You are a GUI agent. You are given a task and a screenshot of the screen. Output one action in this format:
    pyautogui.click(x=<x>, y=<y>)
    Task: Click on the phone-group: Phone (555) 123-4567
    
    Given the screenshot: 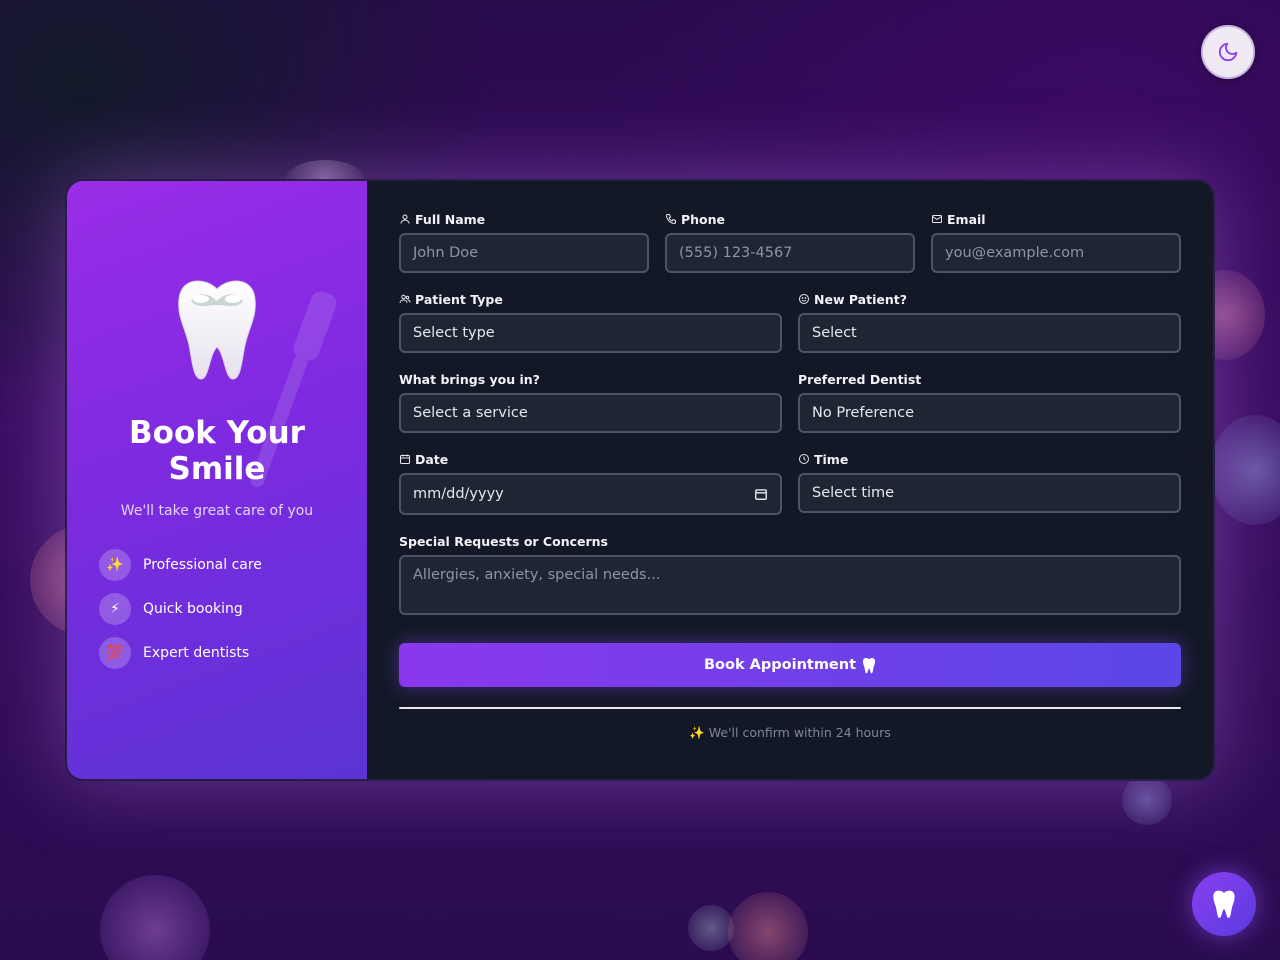 What is the action you would take?
    pyautogui.click(x=790, y=242)
    